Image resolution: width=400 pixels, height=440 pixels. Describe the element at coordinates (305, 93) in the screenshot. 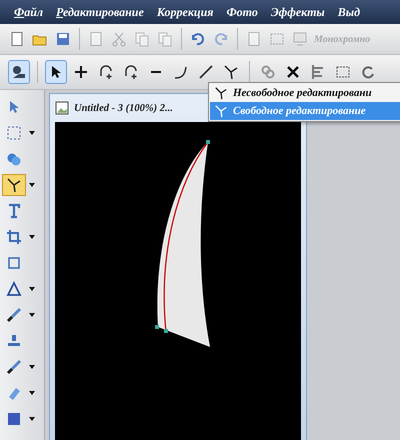

I see `menu-item: Несвободное редактировани` at that location.